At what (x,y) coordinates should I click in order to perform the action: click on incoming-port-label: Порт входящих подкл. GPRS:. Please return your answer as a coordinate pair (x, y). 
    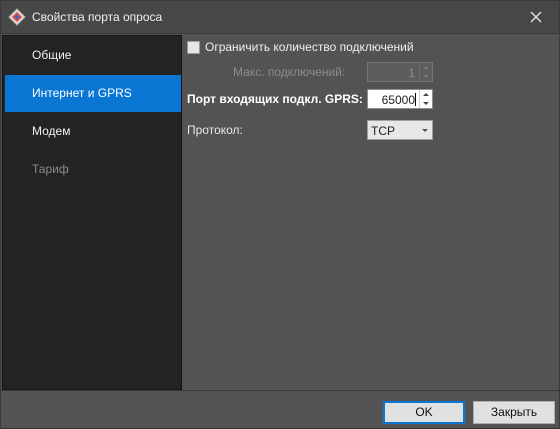
    Looking at the image, I should click on (275, 99).